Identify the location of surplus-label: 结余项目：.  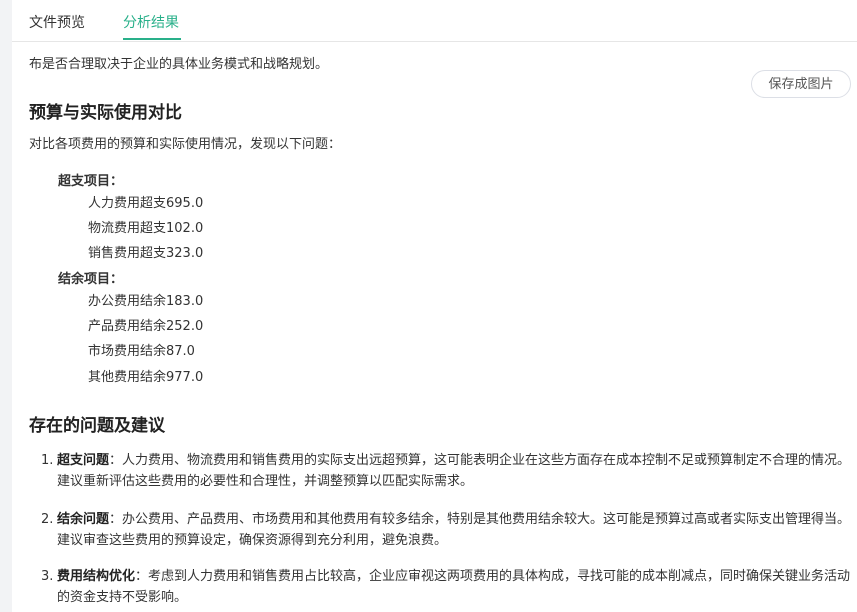
(91, 279).